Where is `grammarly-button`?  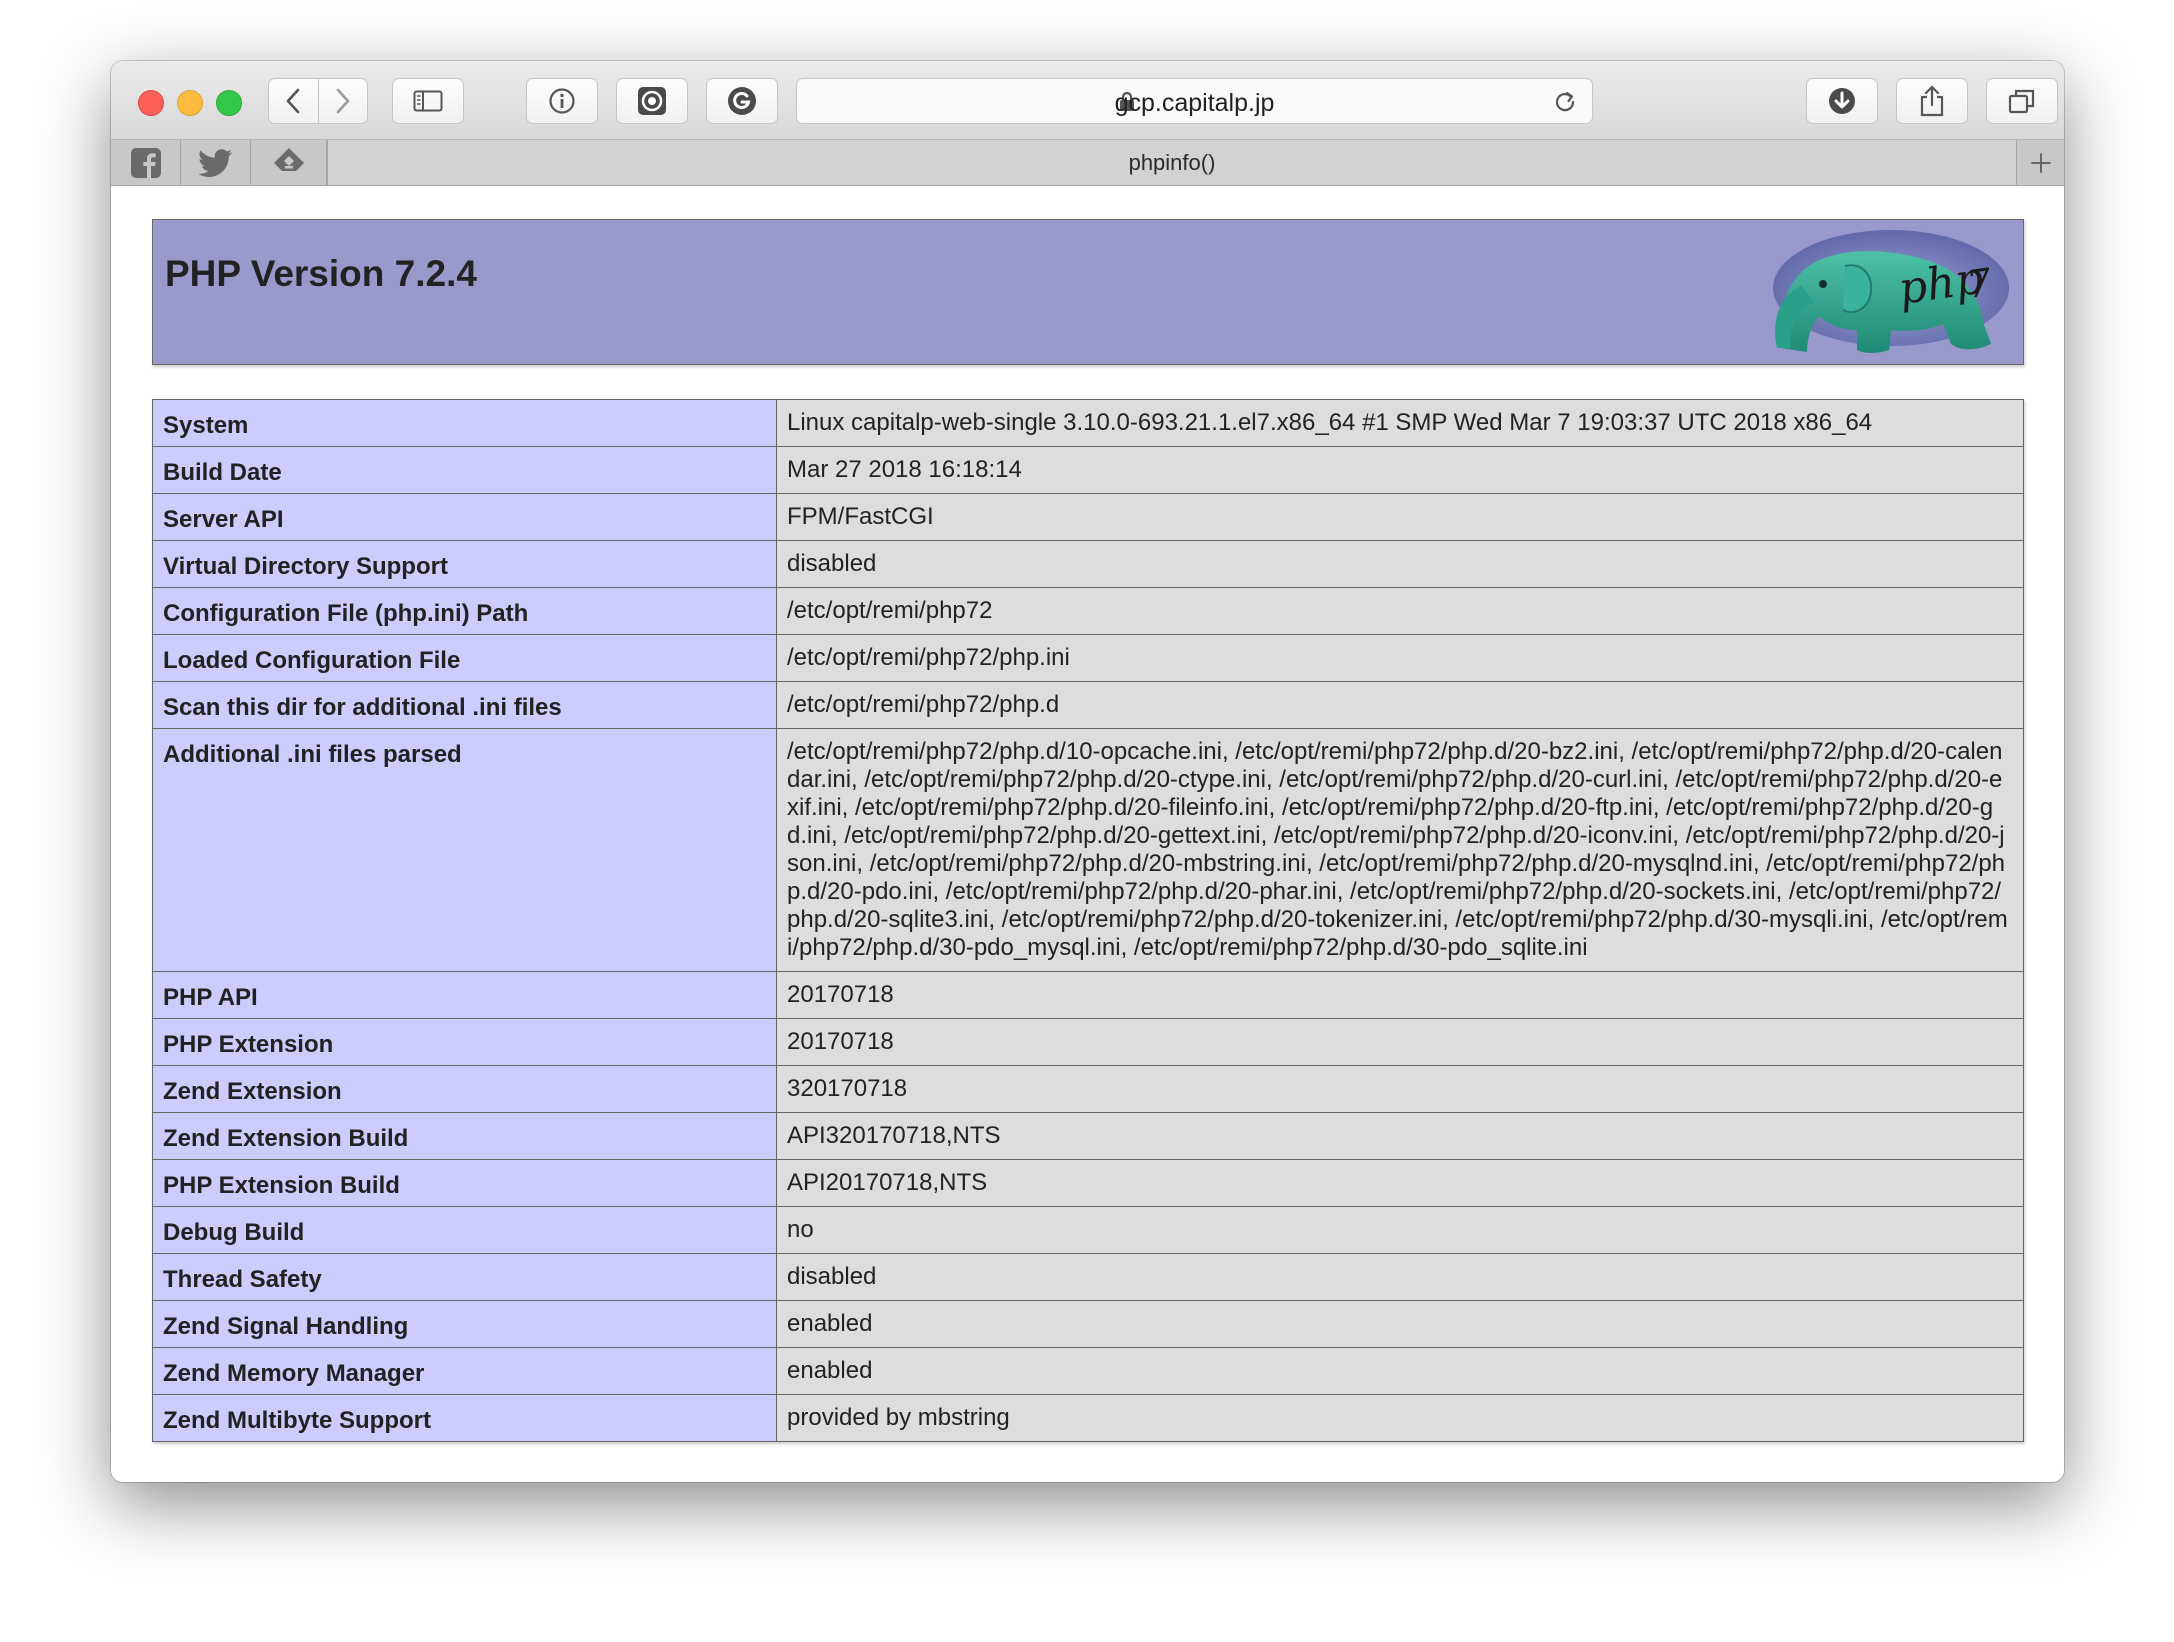
grammarly-button is located at coordinates (742, 101).